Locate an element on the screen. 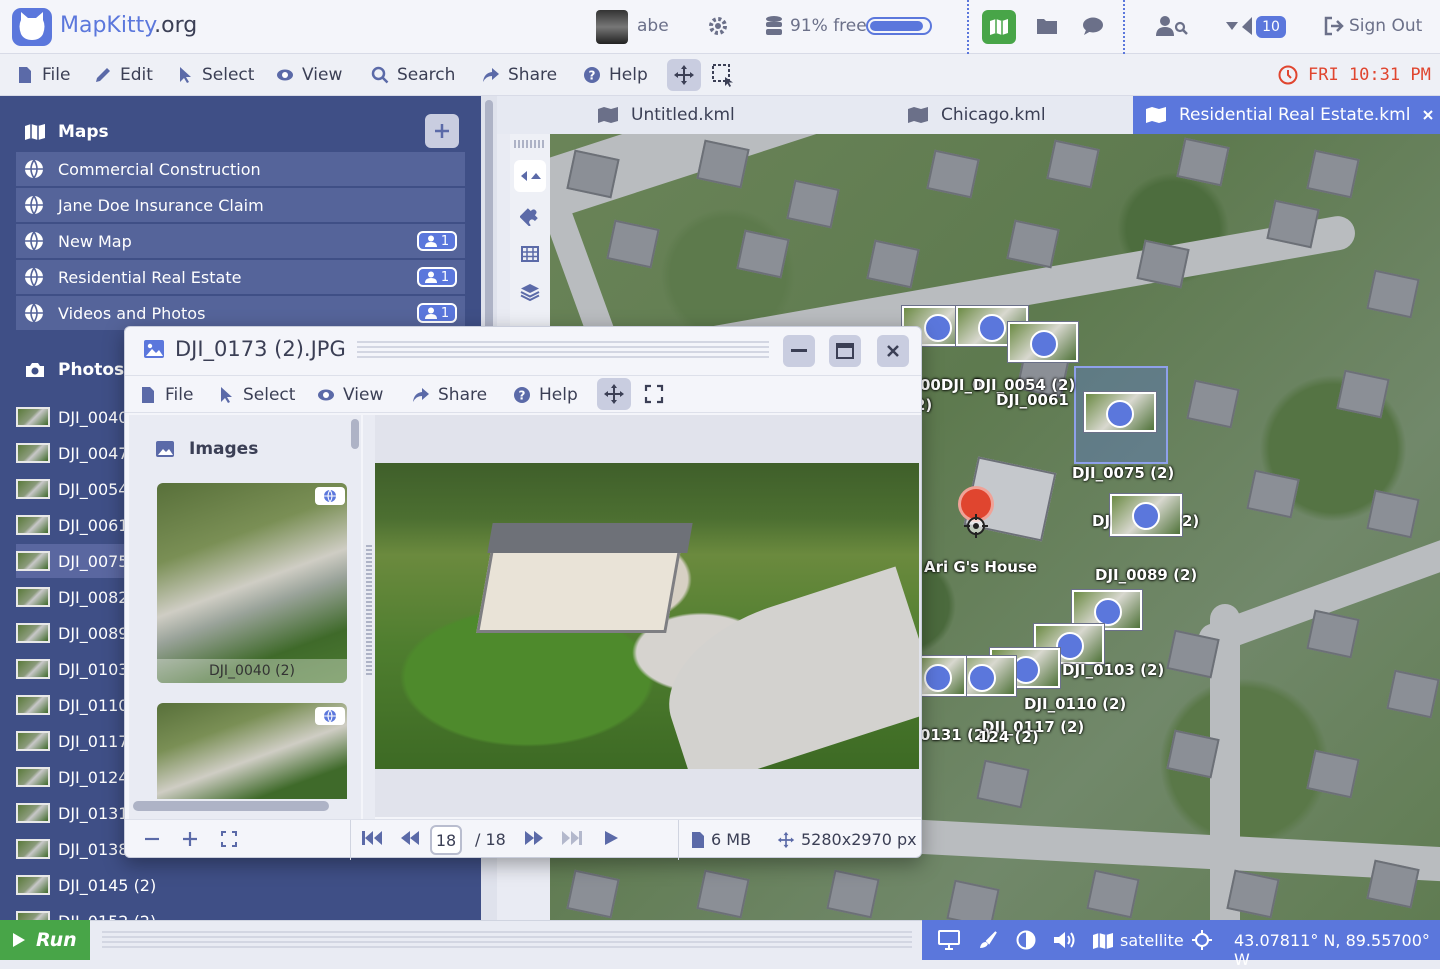 Image resolution: width=1440 pixels, height=969 pixels. menu-select: Select is located at coordinates (215, 75).